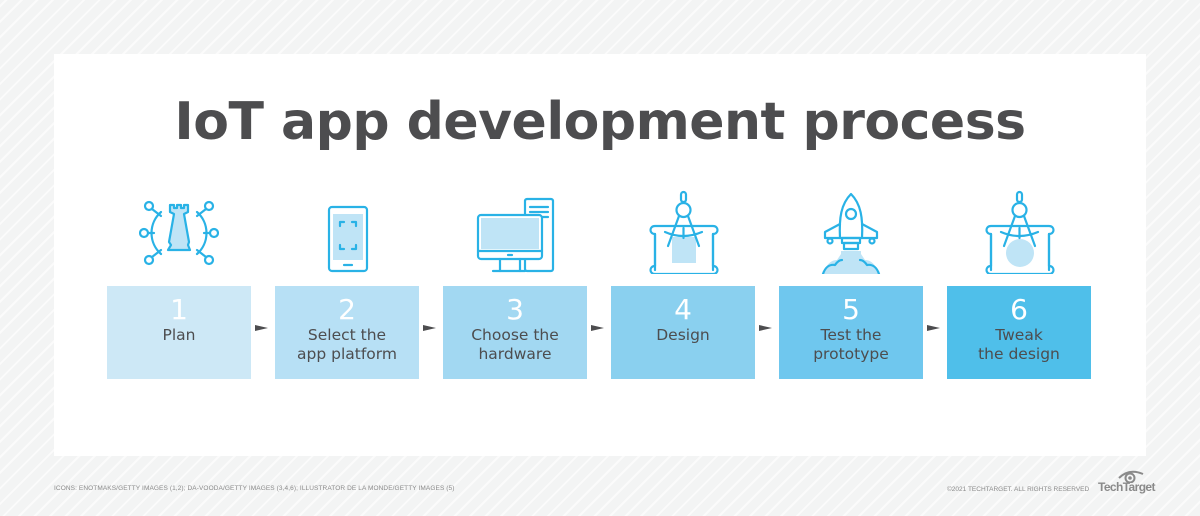 This screenshot has width=1200, height=516. I want to click on step-box: 2 Select the app platform, so click(347, 332).